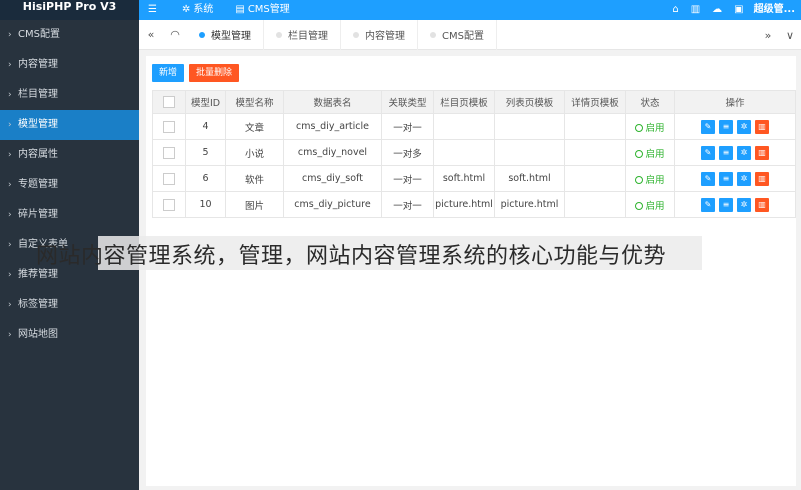 The height and width of the screenshot is (490, 801). Describe the element at coordinates (768, 35) in the screenshot. I see `tabs-scroll-right-icon: »` at that location.